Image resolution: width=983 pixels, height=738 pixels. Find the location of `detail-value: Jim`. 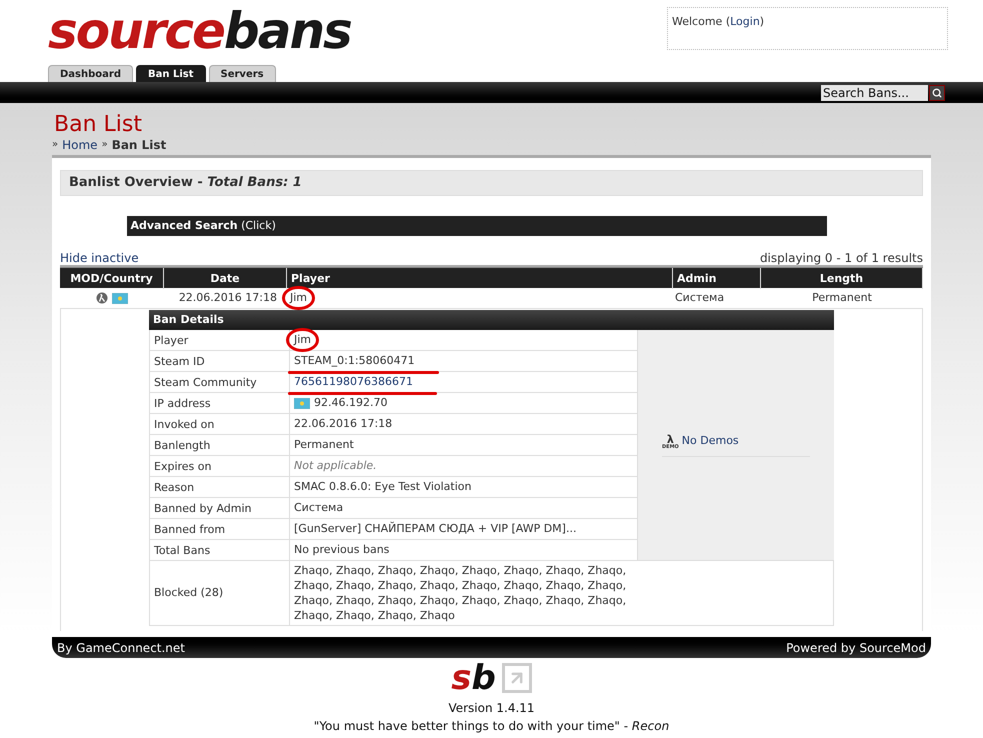

detail-value: Jim is located at coordinates (303, 339).